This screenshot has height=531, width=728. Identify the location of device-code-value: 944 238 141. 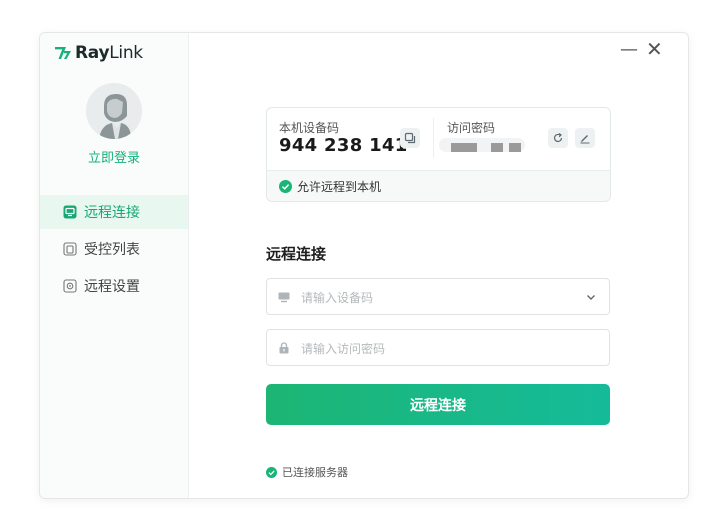
(343, 145).